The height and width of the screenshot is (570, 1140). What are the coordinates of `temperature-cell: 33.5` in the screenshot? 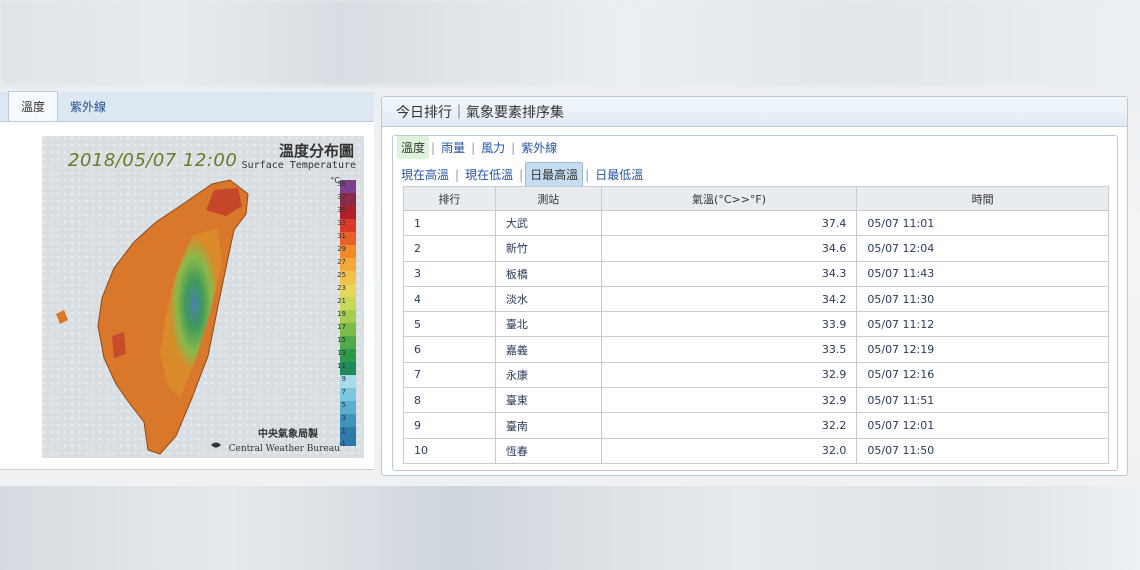 It's located at (729, 349).